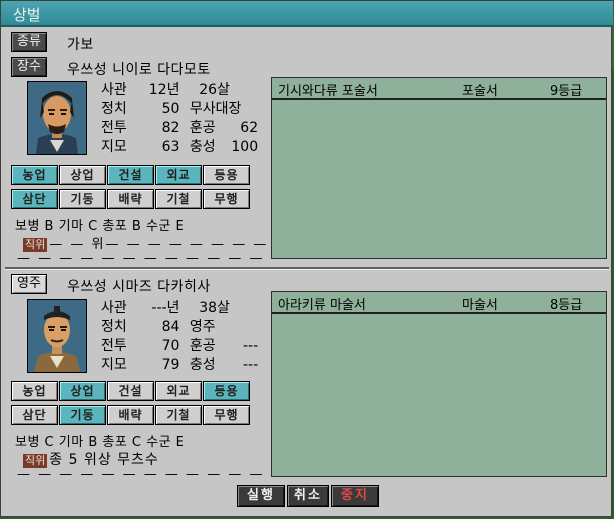 This screenshot has height=519, width=614. I want to click on item-name: 아라키류 마술서, so click(322, 305).